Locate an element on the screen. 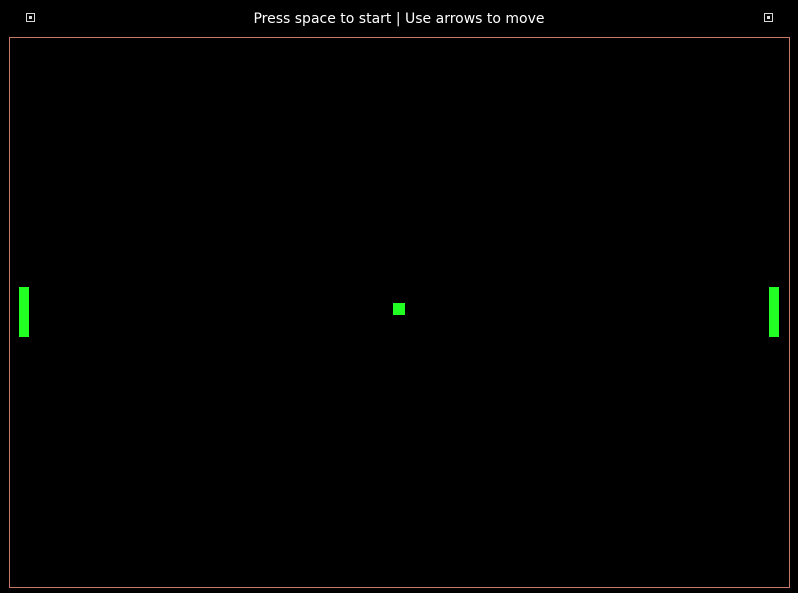 The width and height of the screenshot is (798, 593). left-paddle is located at coordinates (24, 312).